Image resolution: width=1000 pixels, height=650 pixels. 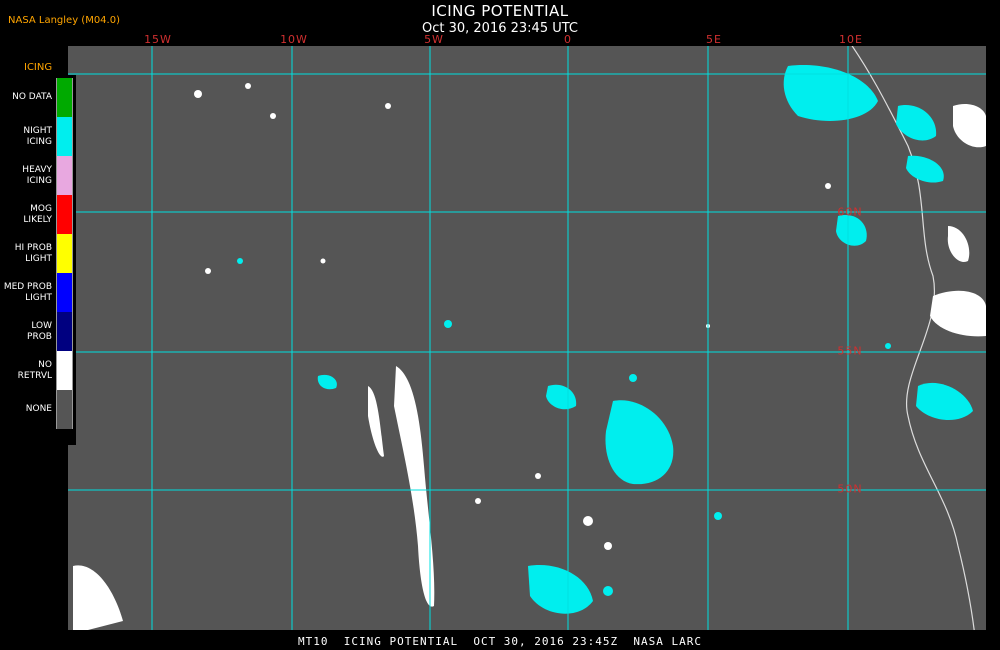 I want to click on legend-item-none: NONE, so click(x=38, y=409).